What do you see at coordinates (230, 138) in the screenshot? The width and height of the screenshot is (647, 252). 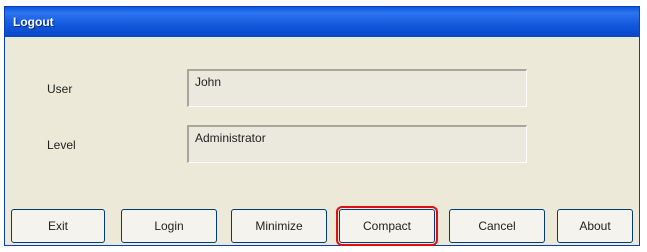 I see `level-field-value: Administrator` at bounding box center [230, 138].